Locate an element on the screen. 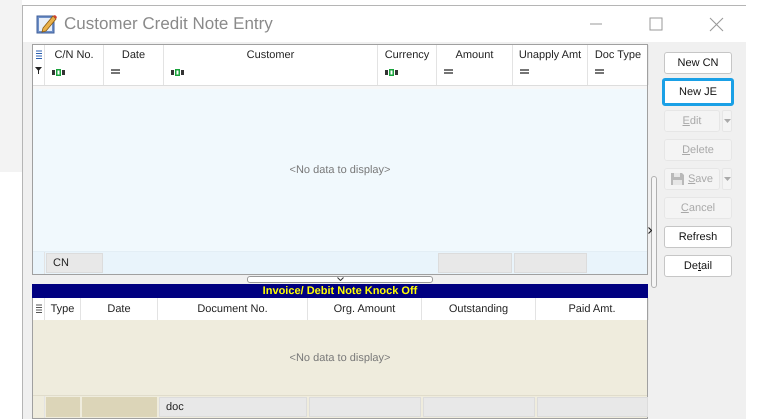 The width and height of the screenshot is (759, 419). column-header: Amount is located at coordinates (475, 55).